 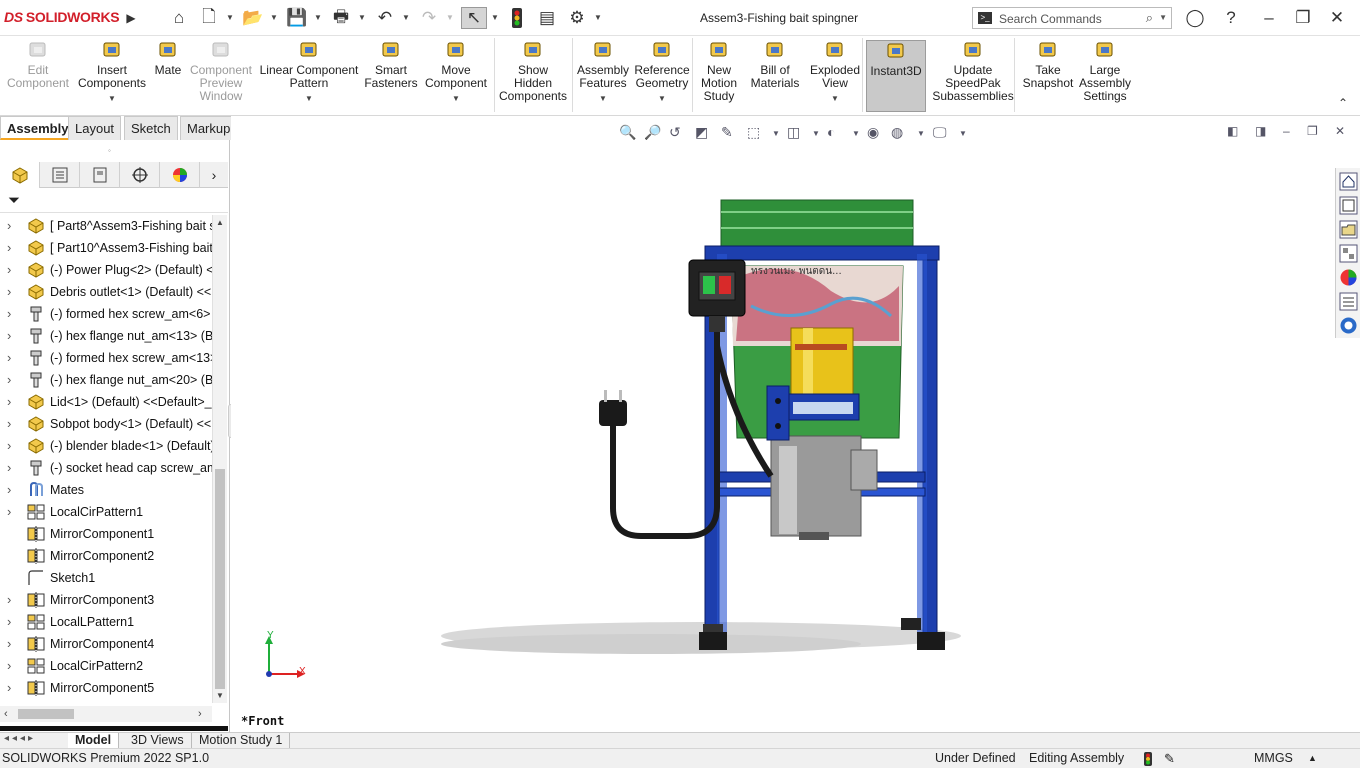 What do you see at coordinates (318, 17) in the screenshot?
I see `save-dropdown-icon: ▼` at bounding box center [318, 17].